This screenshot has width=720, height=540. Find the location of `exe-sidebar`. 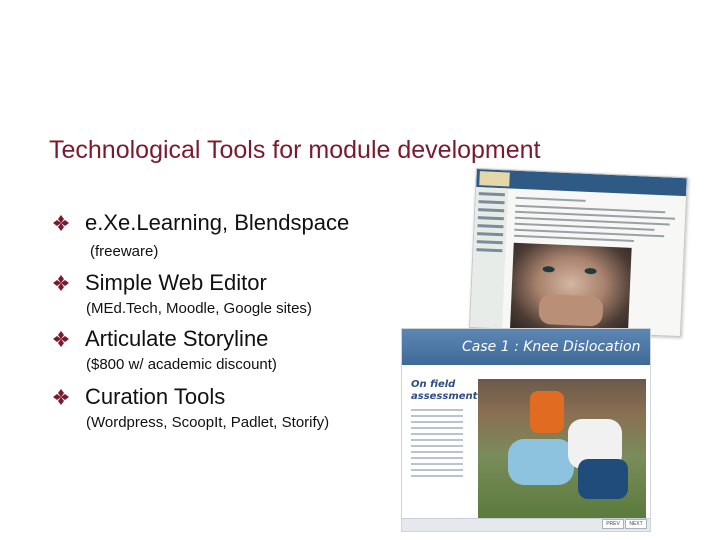

exe-sidebar is located at coordinates (489, 258).